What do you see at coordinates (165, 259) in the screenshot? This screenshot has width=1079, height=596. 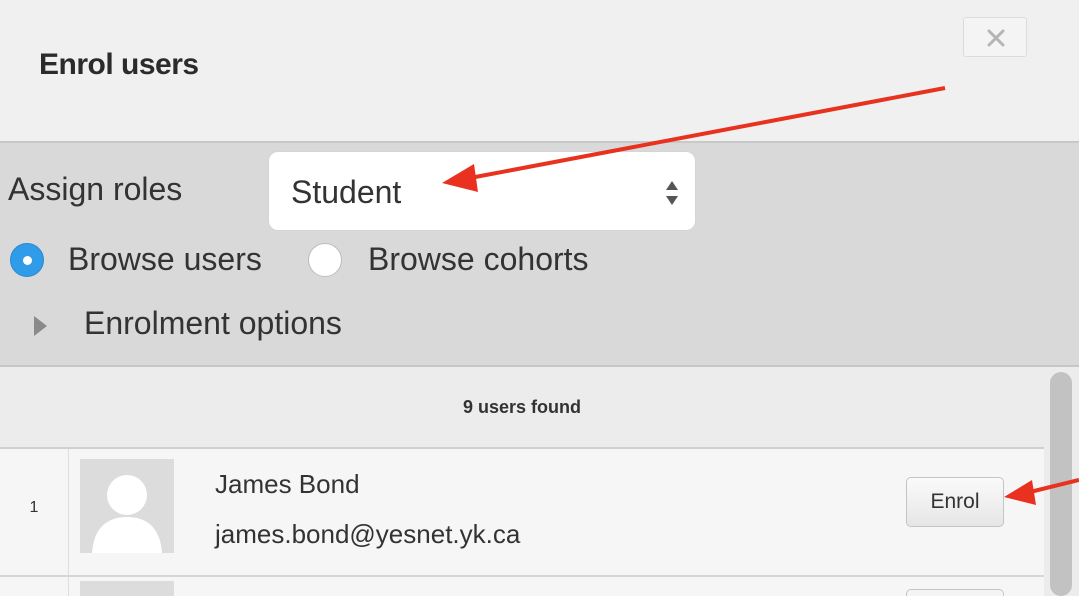 I see `browse-users-label: Browse users` at bounding box center [165, 259].